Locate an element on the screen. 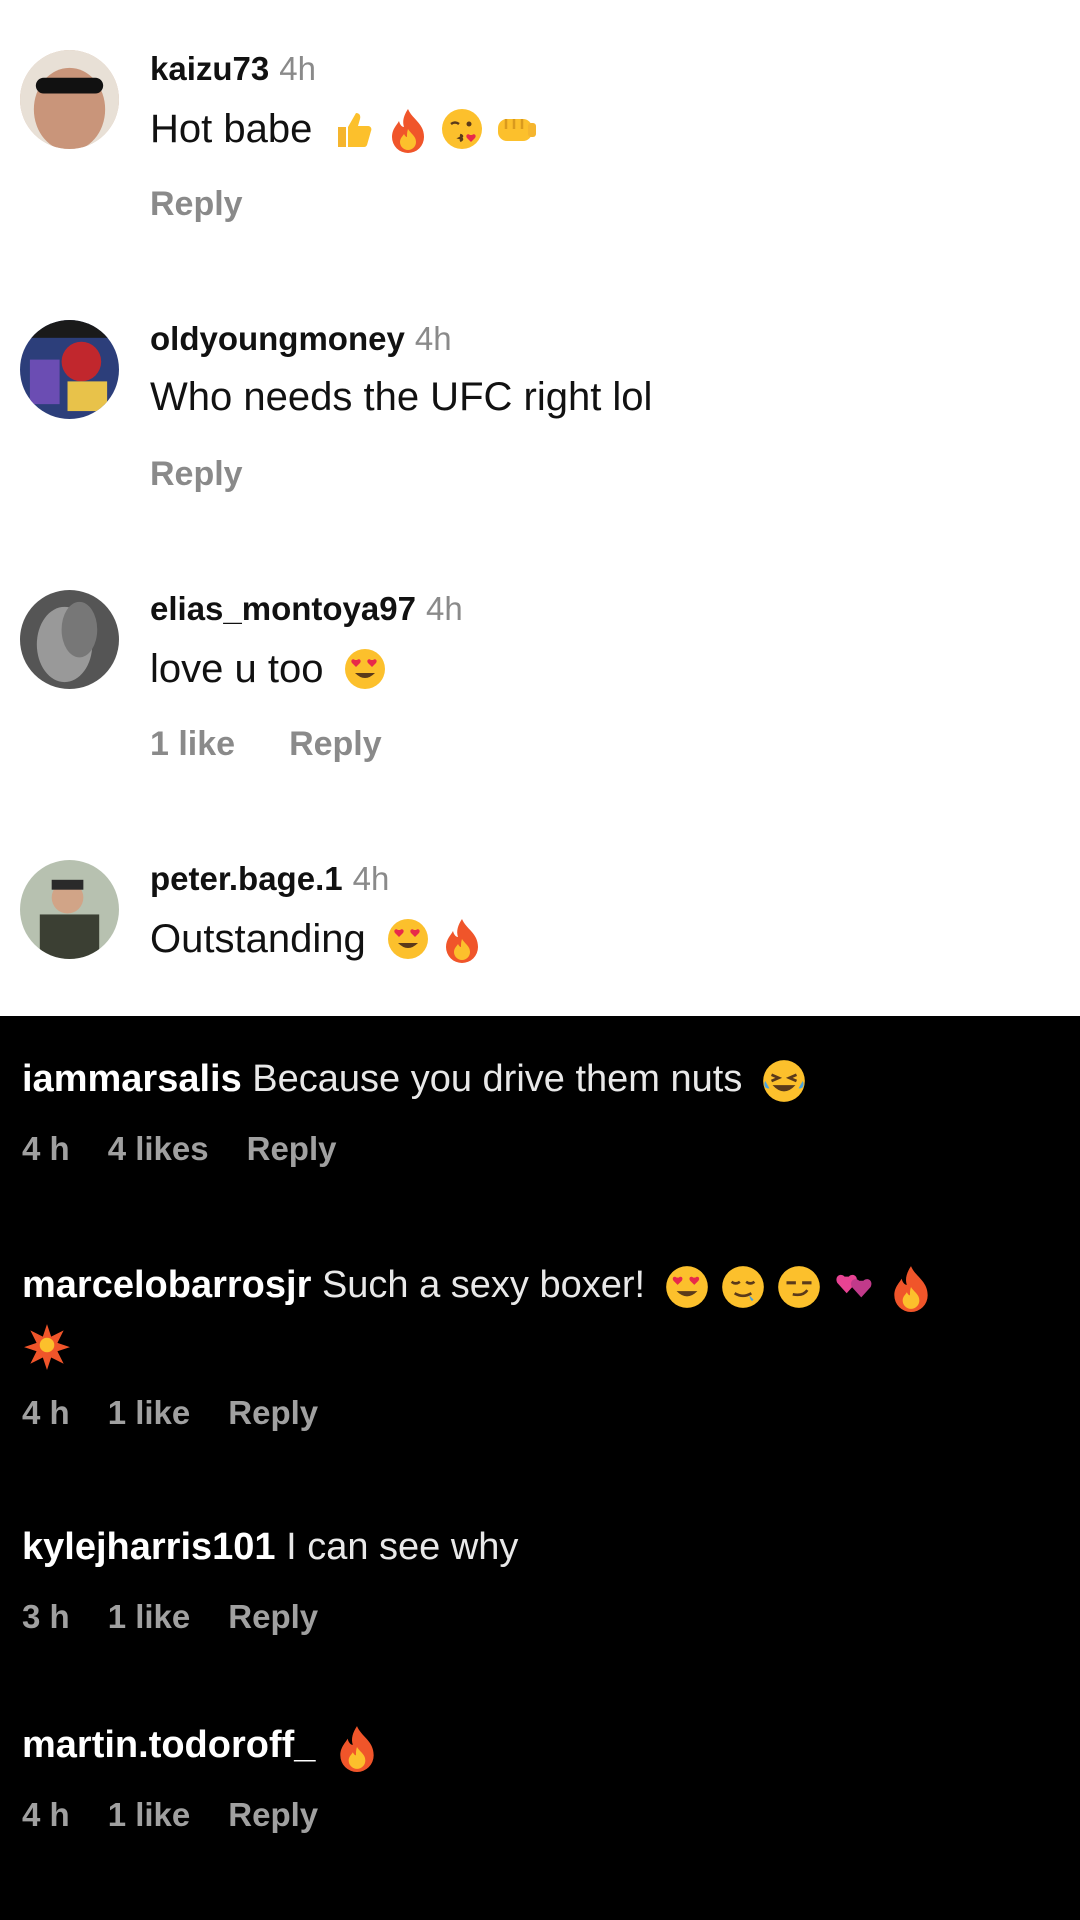  username: peter.bage.1 is located at coordinates (246, 878).